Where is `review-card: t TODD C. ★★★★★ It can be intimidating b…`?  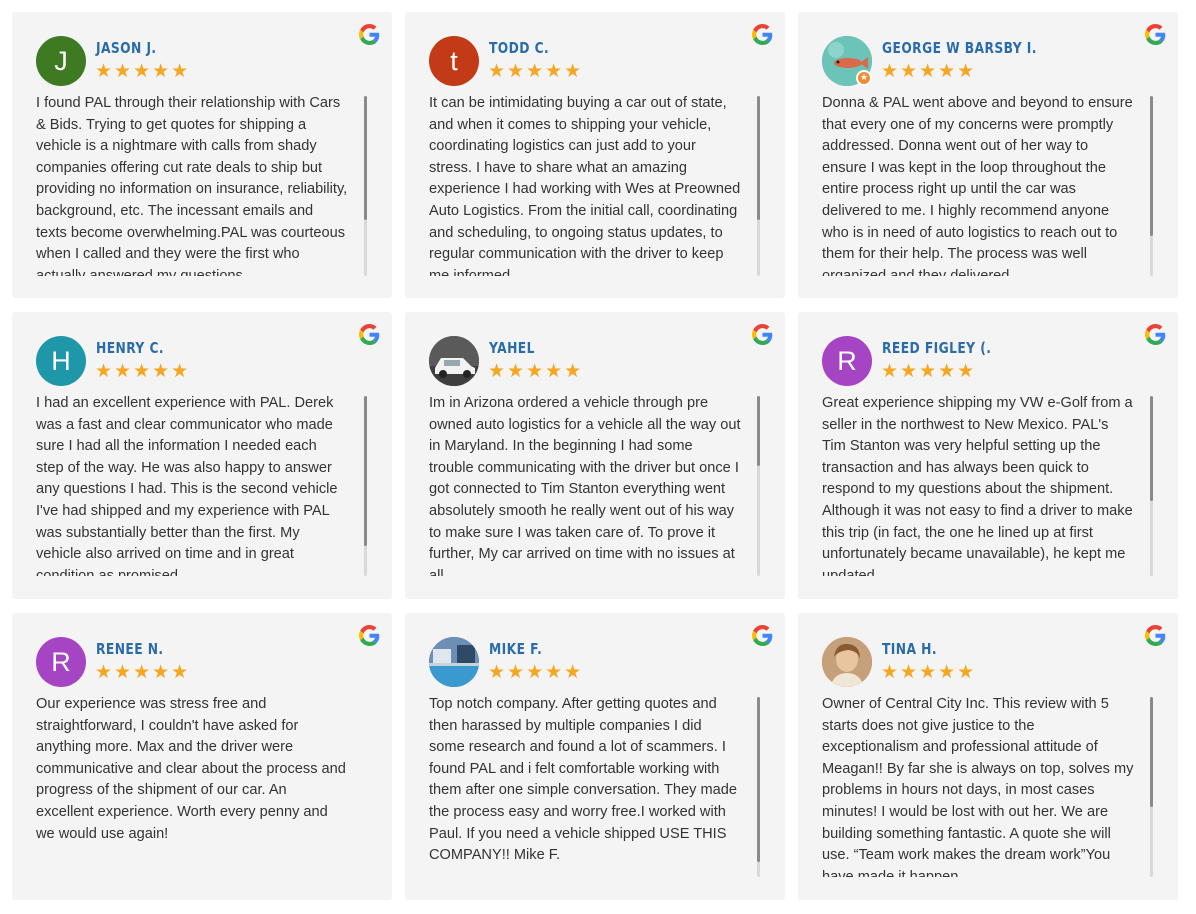
review-card: t TODD C. ★★★★★ It can be intimidating b… is located at coordinates (595, 155).